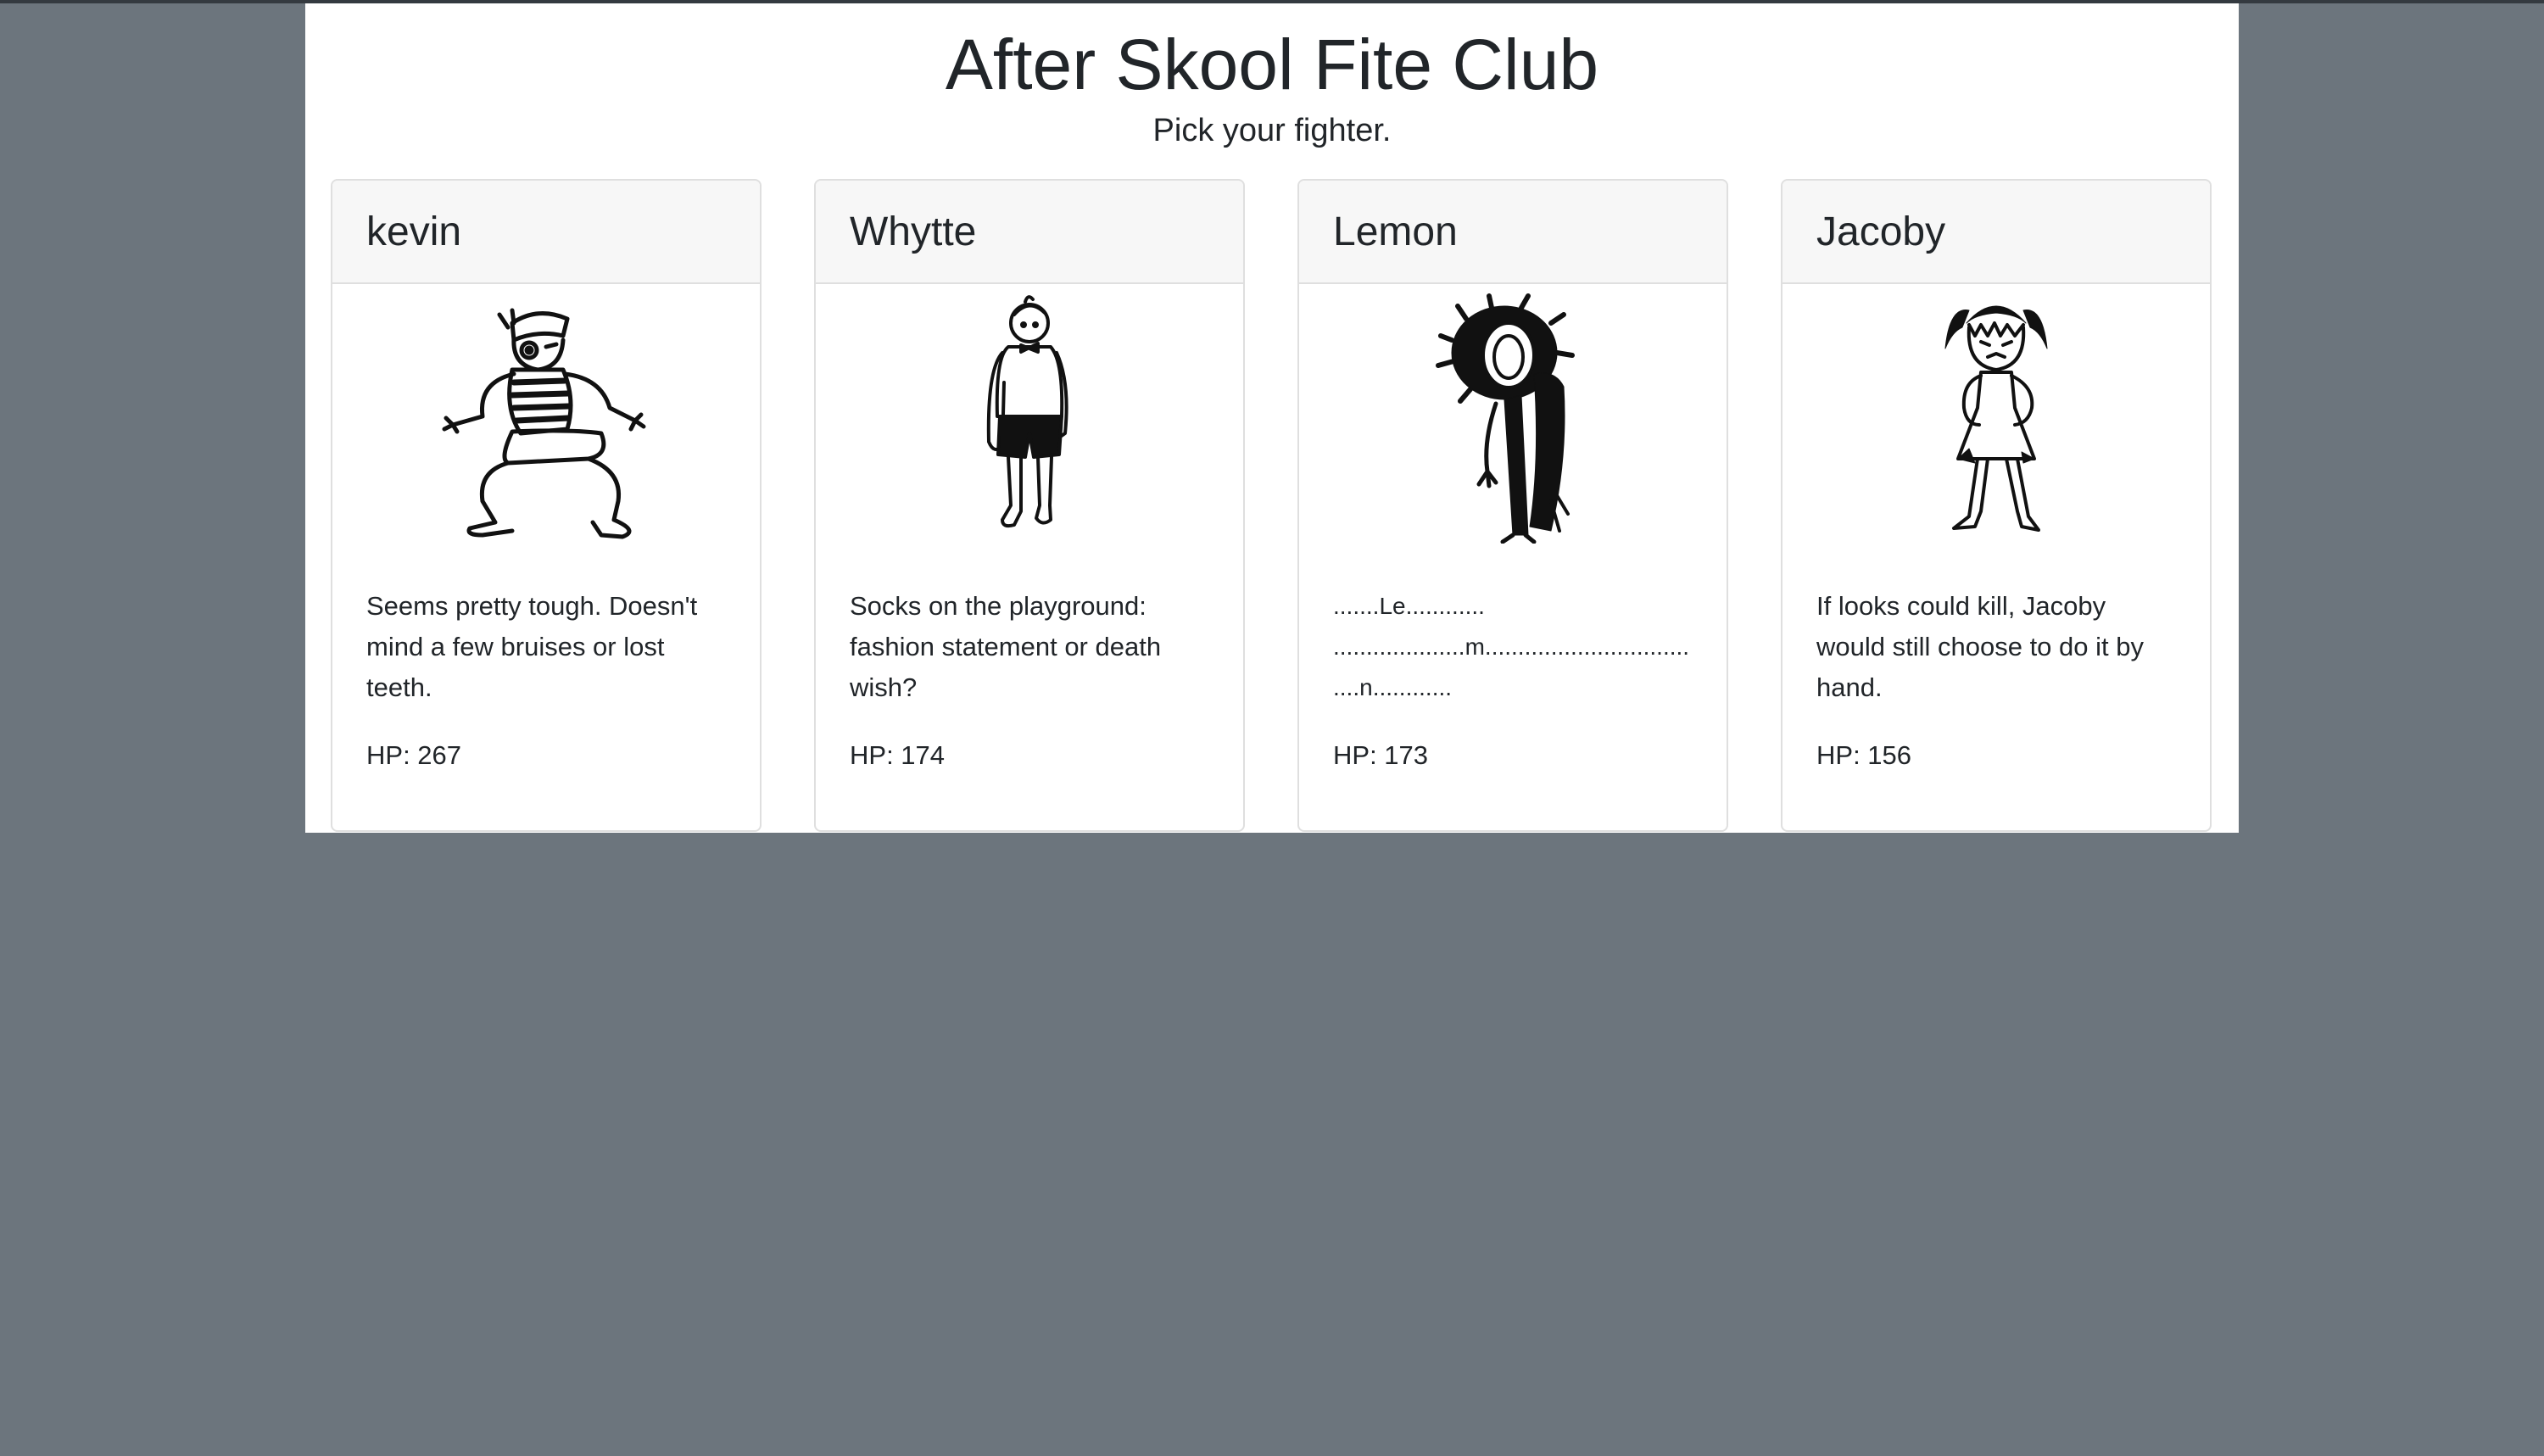  Describe the element at coordinates (1272, 64) in the screenshot. I see `page-title: After Skool Fite Club` at that location.